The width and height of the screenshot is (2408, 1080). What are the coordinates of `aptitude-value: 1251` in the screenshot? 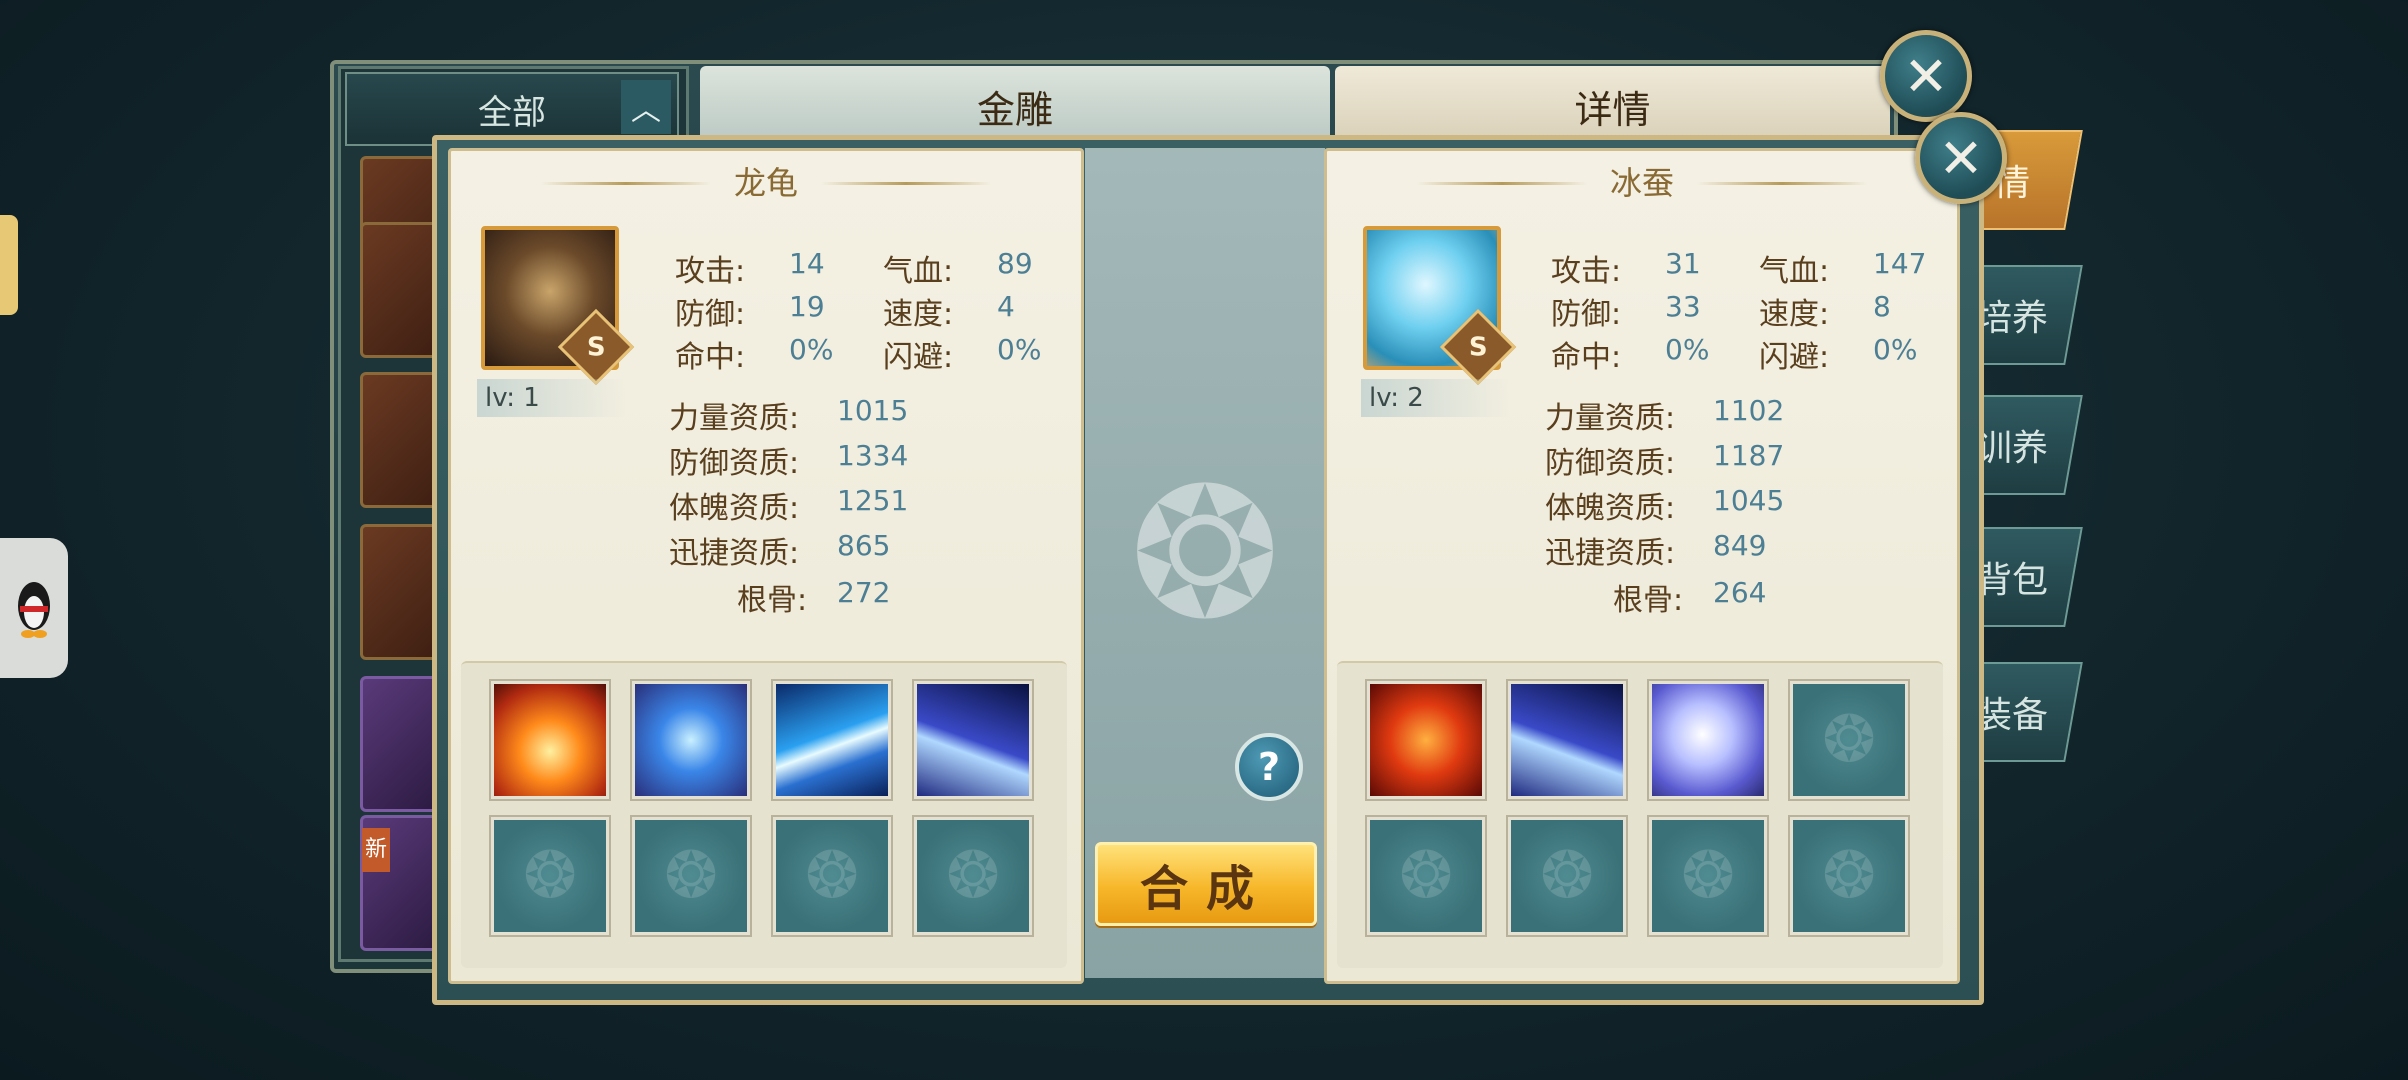 It's located at (873, 500).